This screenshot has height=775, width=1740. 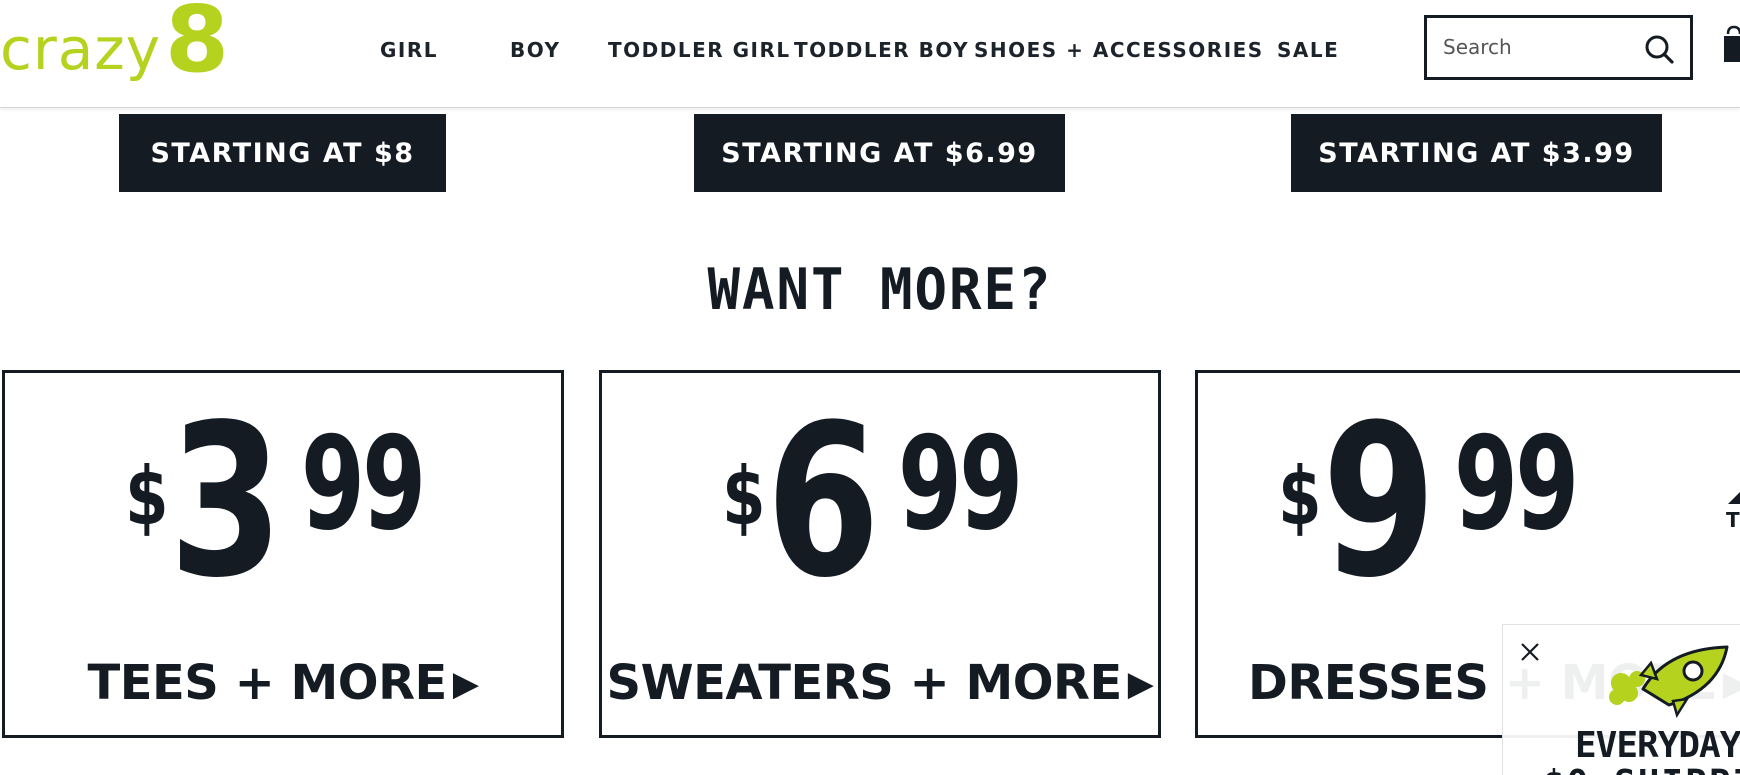 What do you see at coordinates (879, 153) in the screenshot?
I see `starting-at-6-99-button: STARTING AT $6.99` at bounding box center [879, 153].